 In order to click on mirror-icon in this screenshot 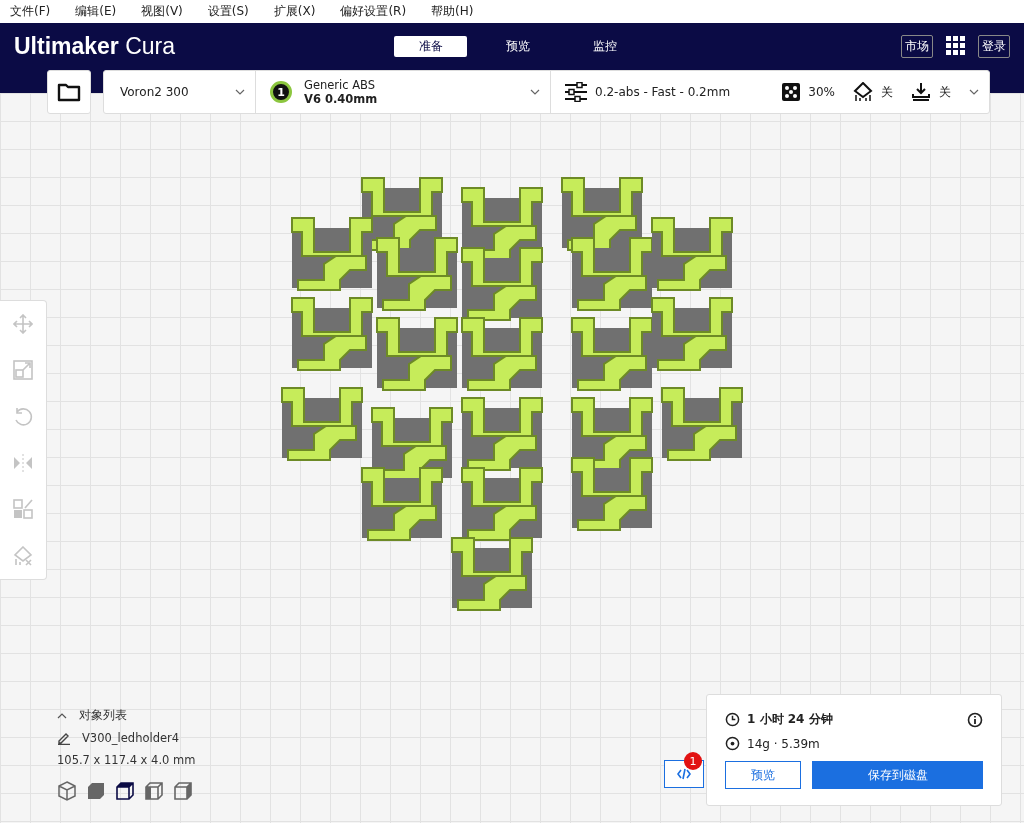, I will do `click(23, 463)`.